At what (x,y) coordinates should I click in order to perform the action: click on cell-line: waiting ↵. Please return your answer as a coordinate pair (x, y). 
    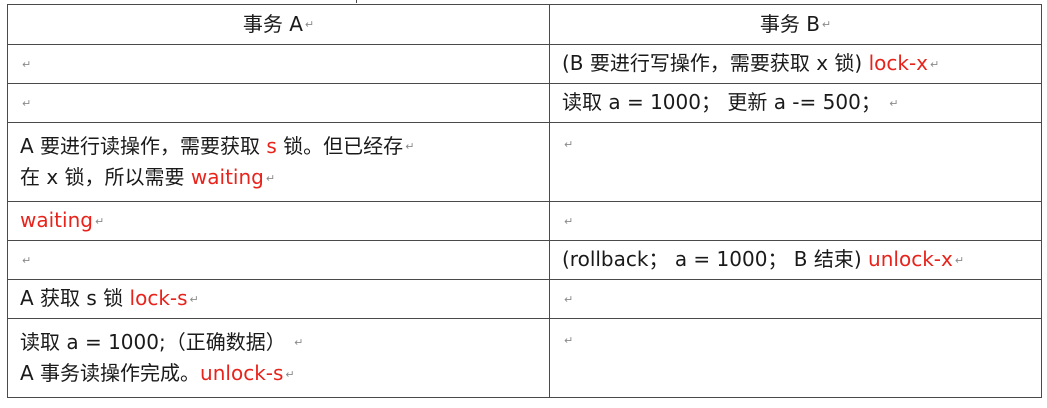
    Looking at the image, I should click on (278, 221).